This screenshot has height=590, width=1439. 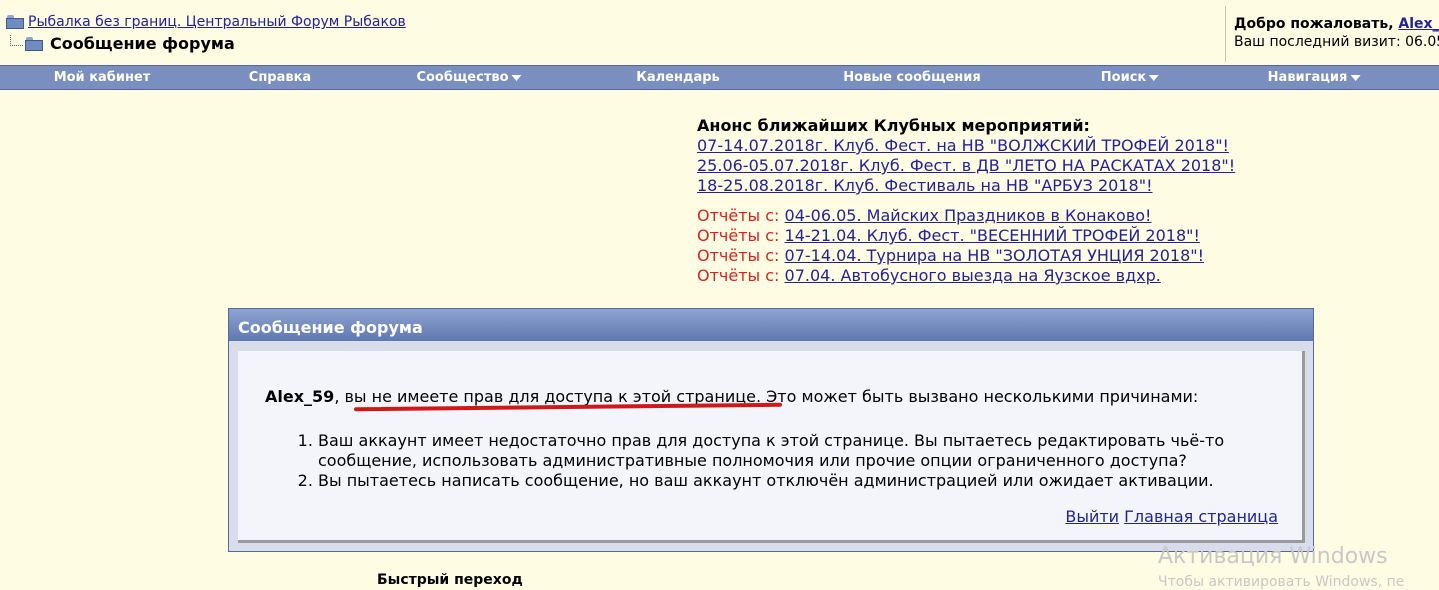 I want to click on folder-open-icon, so click(x=34, y=43).